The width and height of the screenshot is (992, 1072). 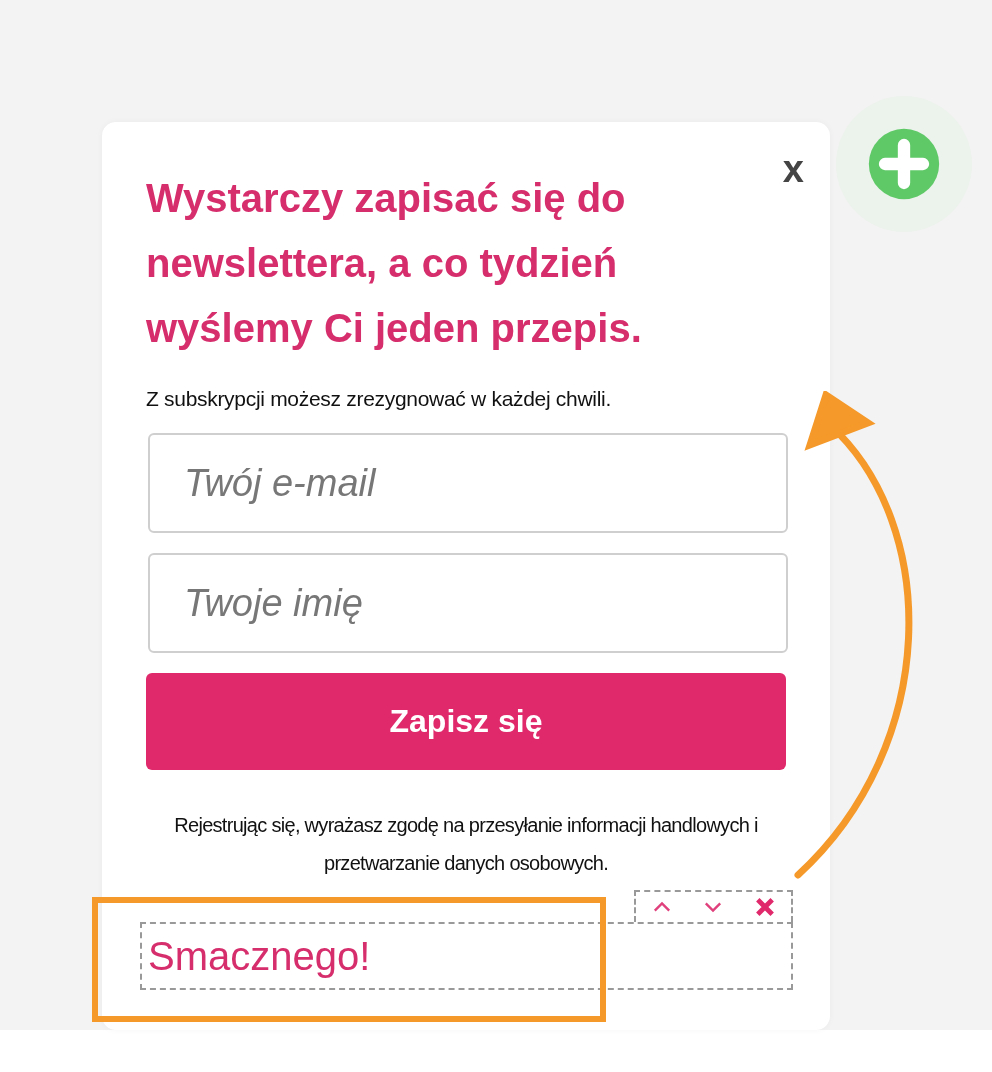 I want to click on consent-text: Rejestrując się, wyrażasz zgodę na przesyłanie informacji handlowych i przetwarzanie danych osobowych., so click(x=466, y=844).